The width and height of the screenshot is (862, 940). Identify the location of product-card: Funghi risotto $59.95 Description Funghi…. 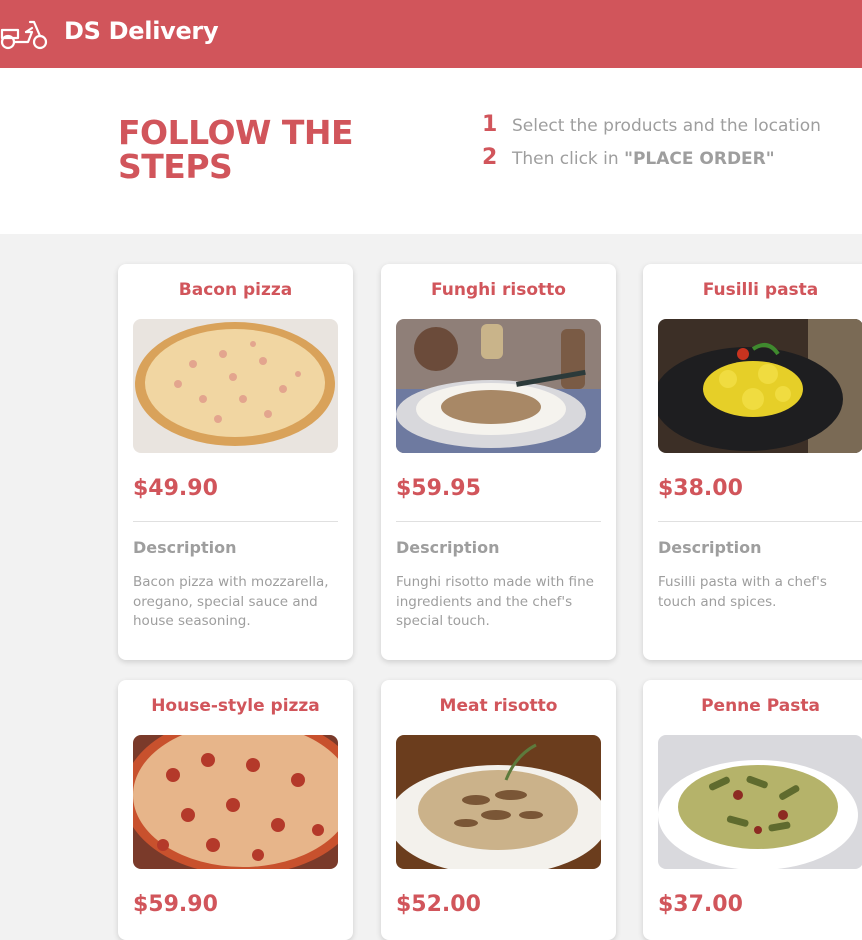
(498, 462).